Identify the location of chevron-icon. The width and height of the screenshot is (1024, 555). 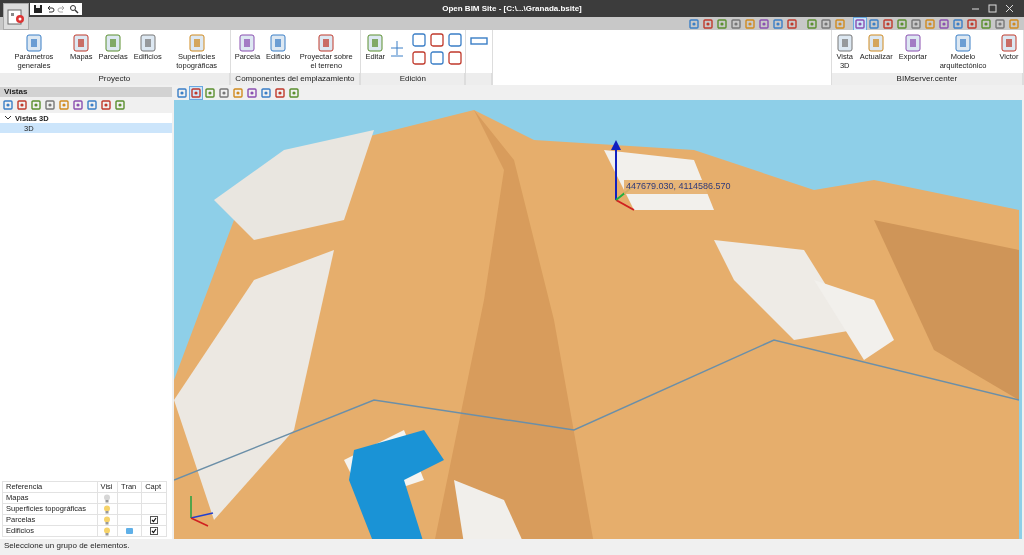
(8, 118).